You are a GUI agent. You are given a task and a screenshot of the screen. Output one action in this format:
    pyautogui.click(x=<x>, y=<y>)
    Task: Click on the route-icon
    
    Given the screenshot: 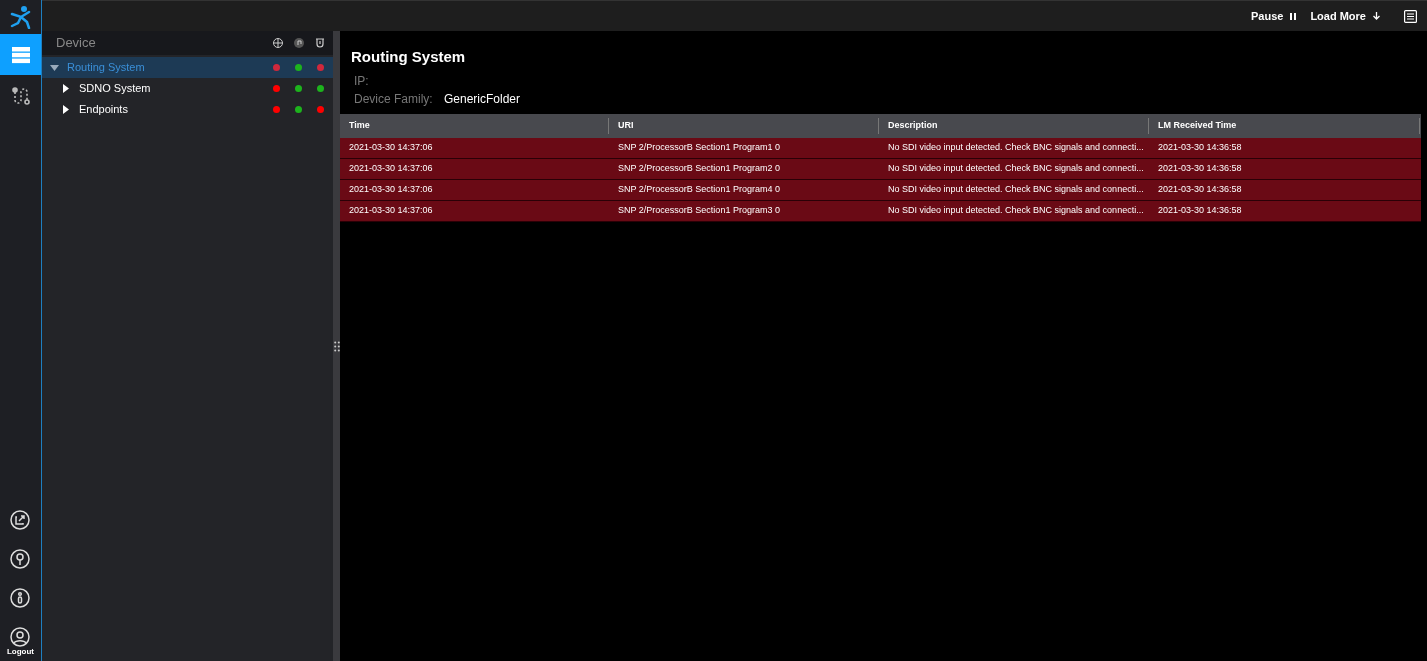 What is the action you would take?
    pyautogui.click(x=20, y=95)
    